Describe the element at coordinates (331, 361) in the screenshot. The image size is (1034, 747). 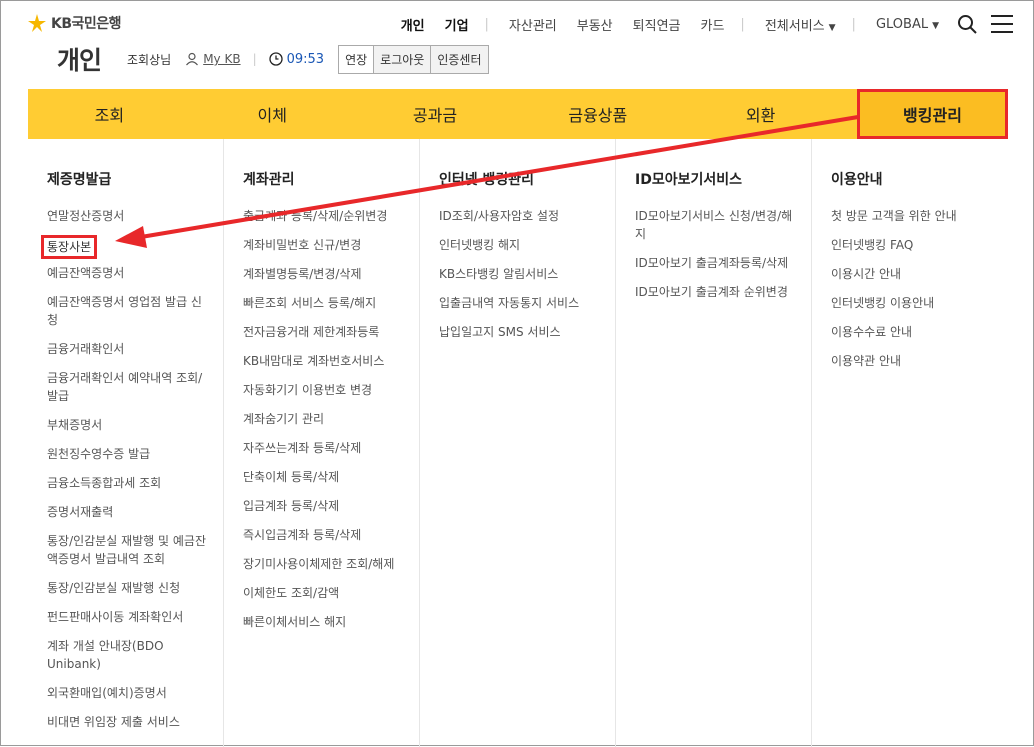
I see `menu-link: KB내맘대로 계좌번호서비스` at that location.